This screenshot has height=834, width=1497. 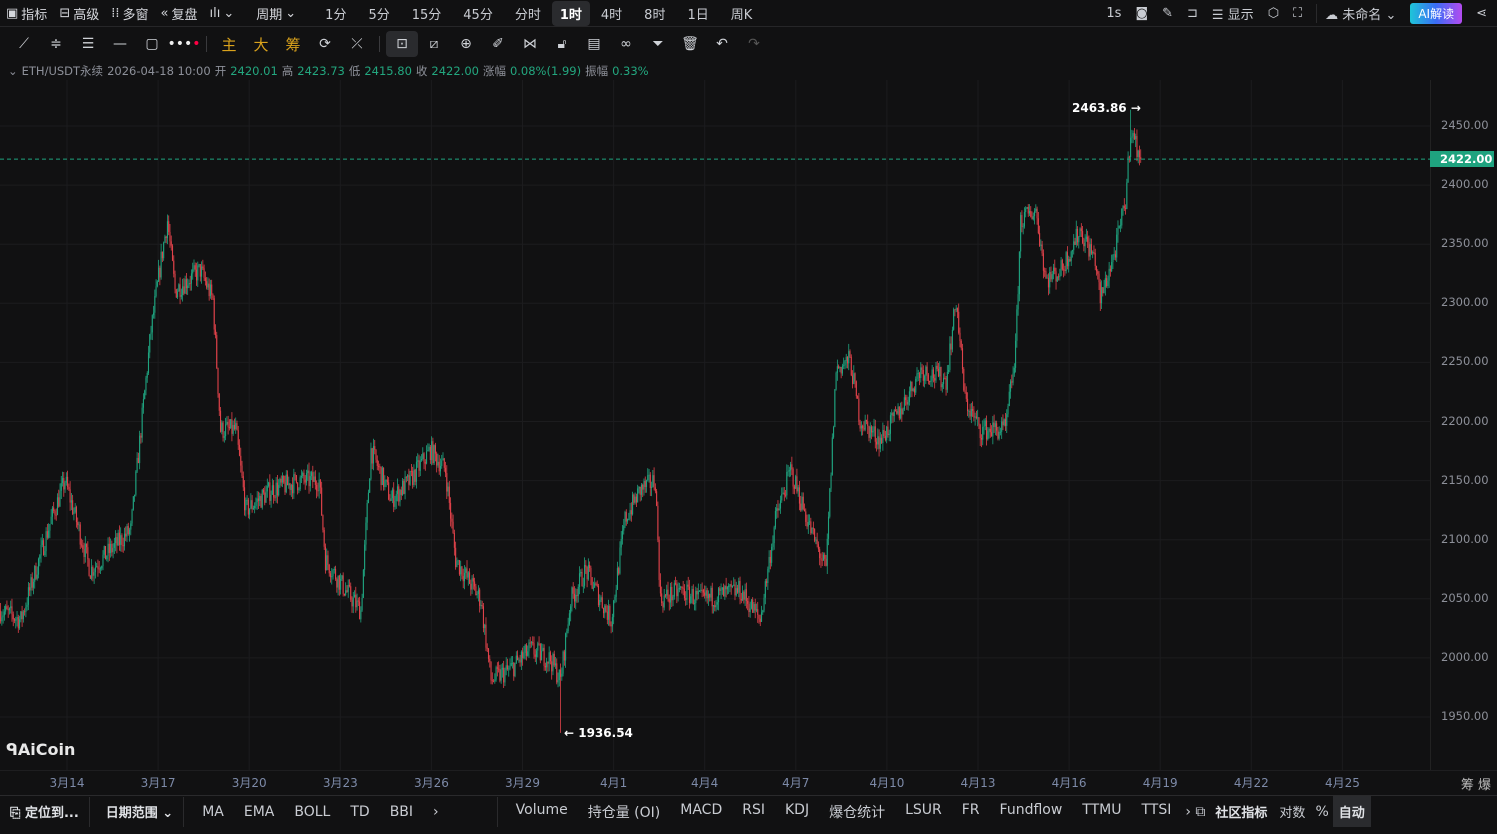 I want to click on refresh-rate: 1s, so click(x=1113, y=13).